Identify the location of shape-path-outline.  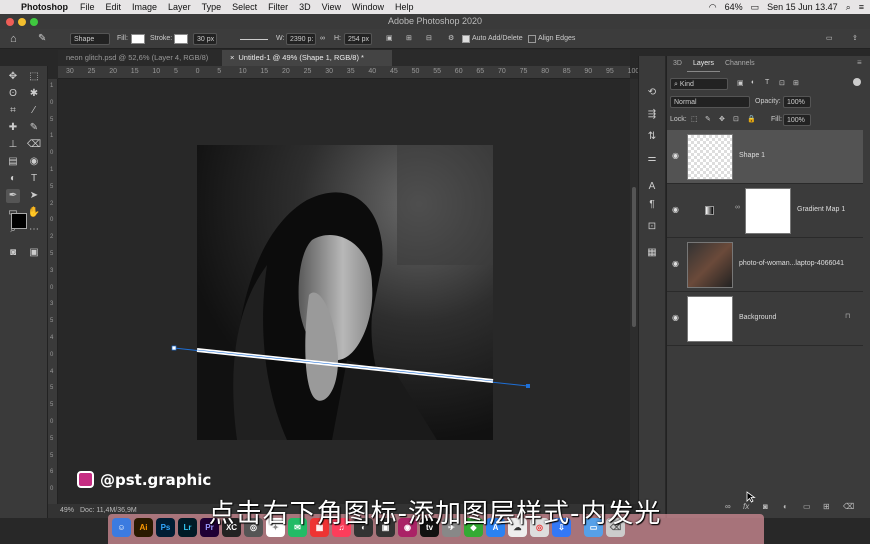
(345, 365).